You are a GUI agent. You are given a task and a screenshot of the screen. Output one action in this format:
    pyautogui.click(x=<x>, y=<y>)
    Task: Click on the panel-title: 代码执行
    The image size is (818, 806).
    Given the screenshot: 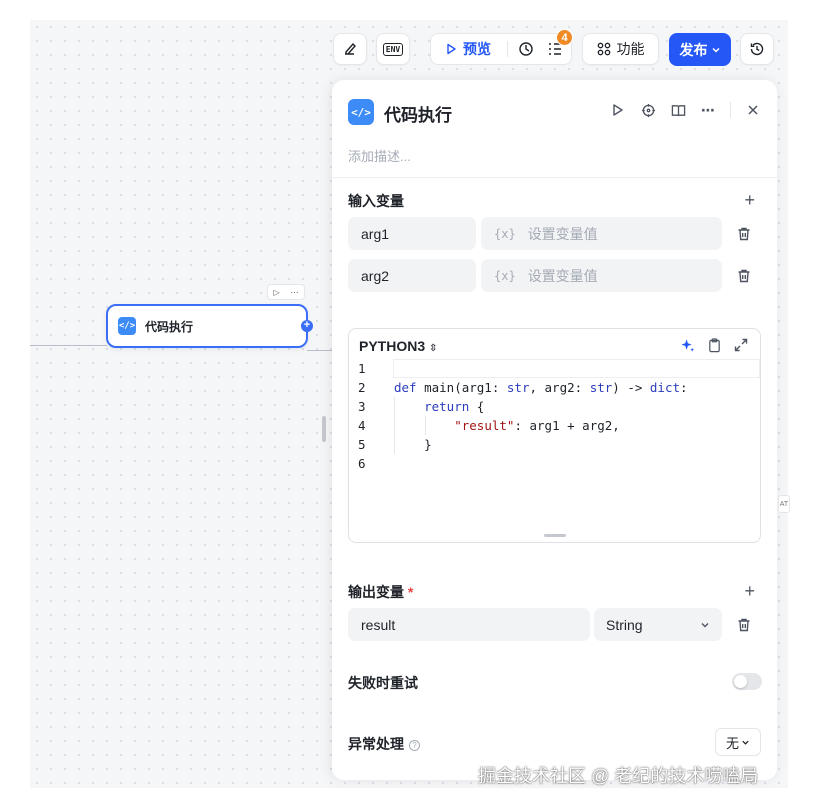 What is the action you would take?
    pyautogui.click(x=418, y=115)
    